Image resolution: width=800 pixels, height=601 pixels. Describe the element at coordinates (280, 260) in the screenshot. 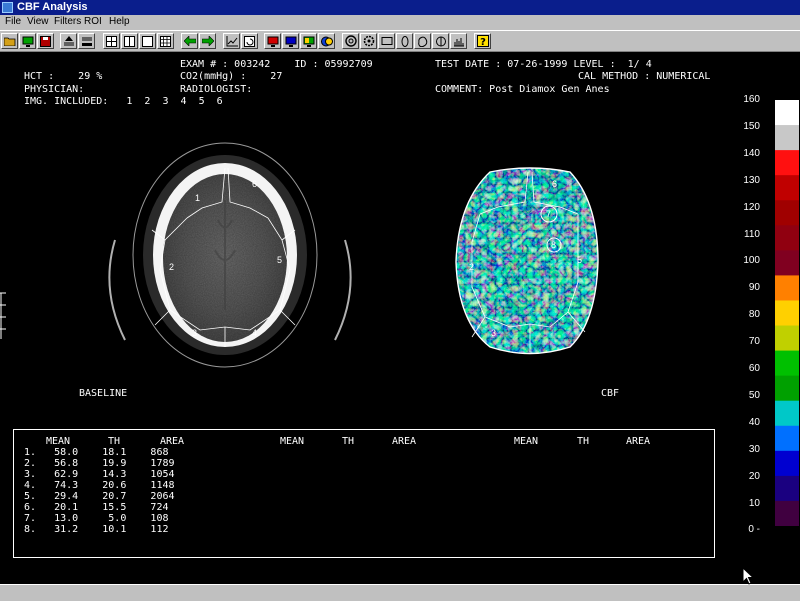

I see `baseline-roi-5: 5` at that location.